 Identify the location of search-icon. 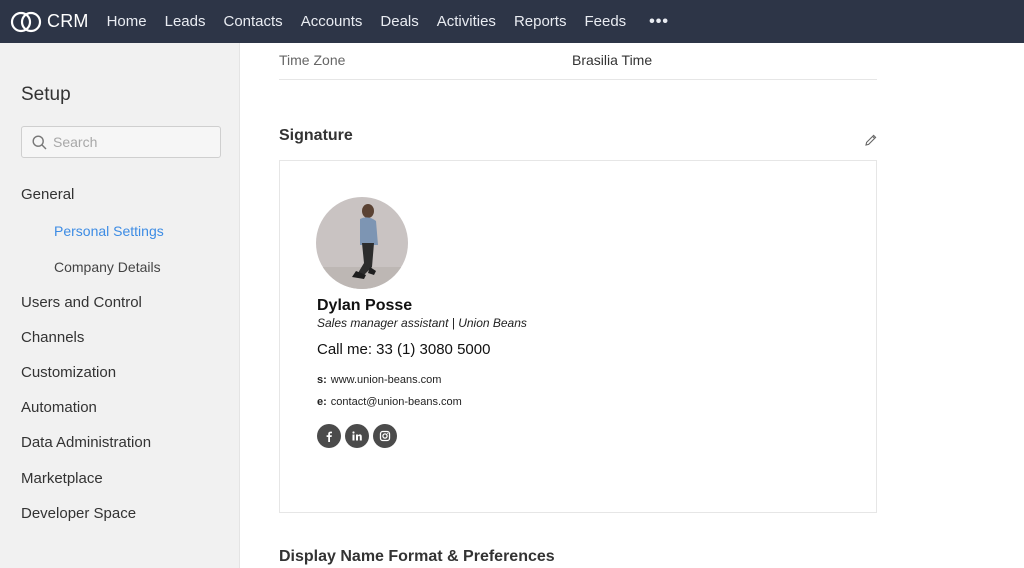
(39, 141).